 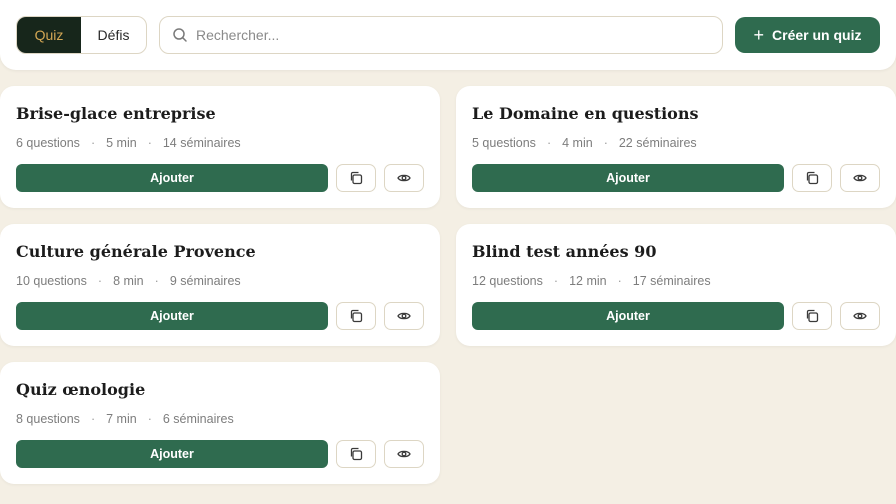 I want to click on search-input, so click(x=436, y=35).